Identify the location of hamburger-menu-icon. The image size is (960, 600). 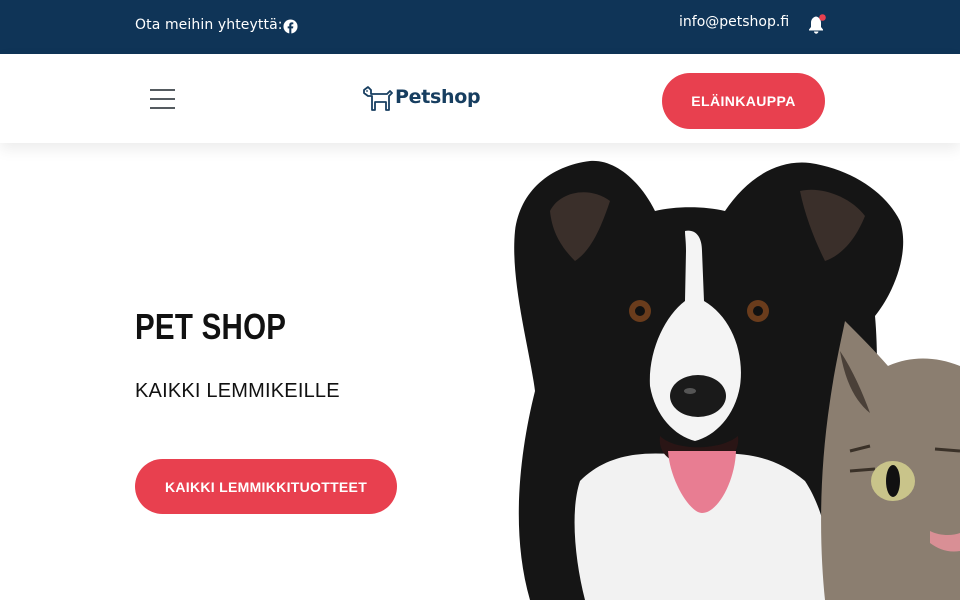
(162, 99).